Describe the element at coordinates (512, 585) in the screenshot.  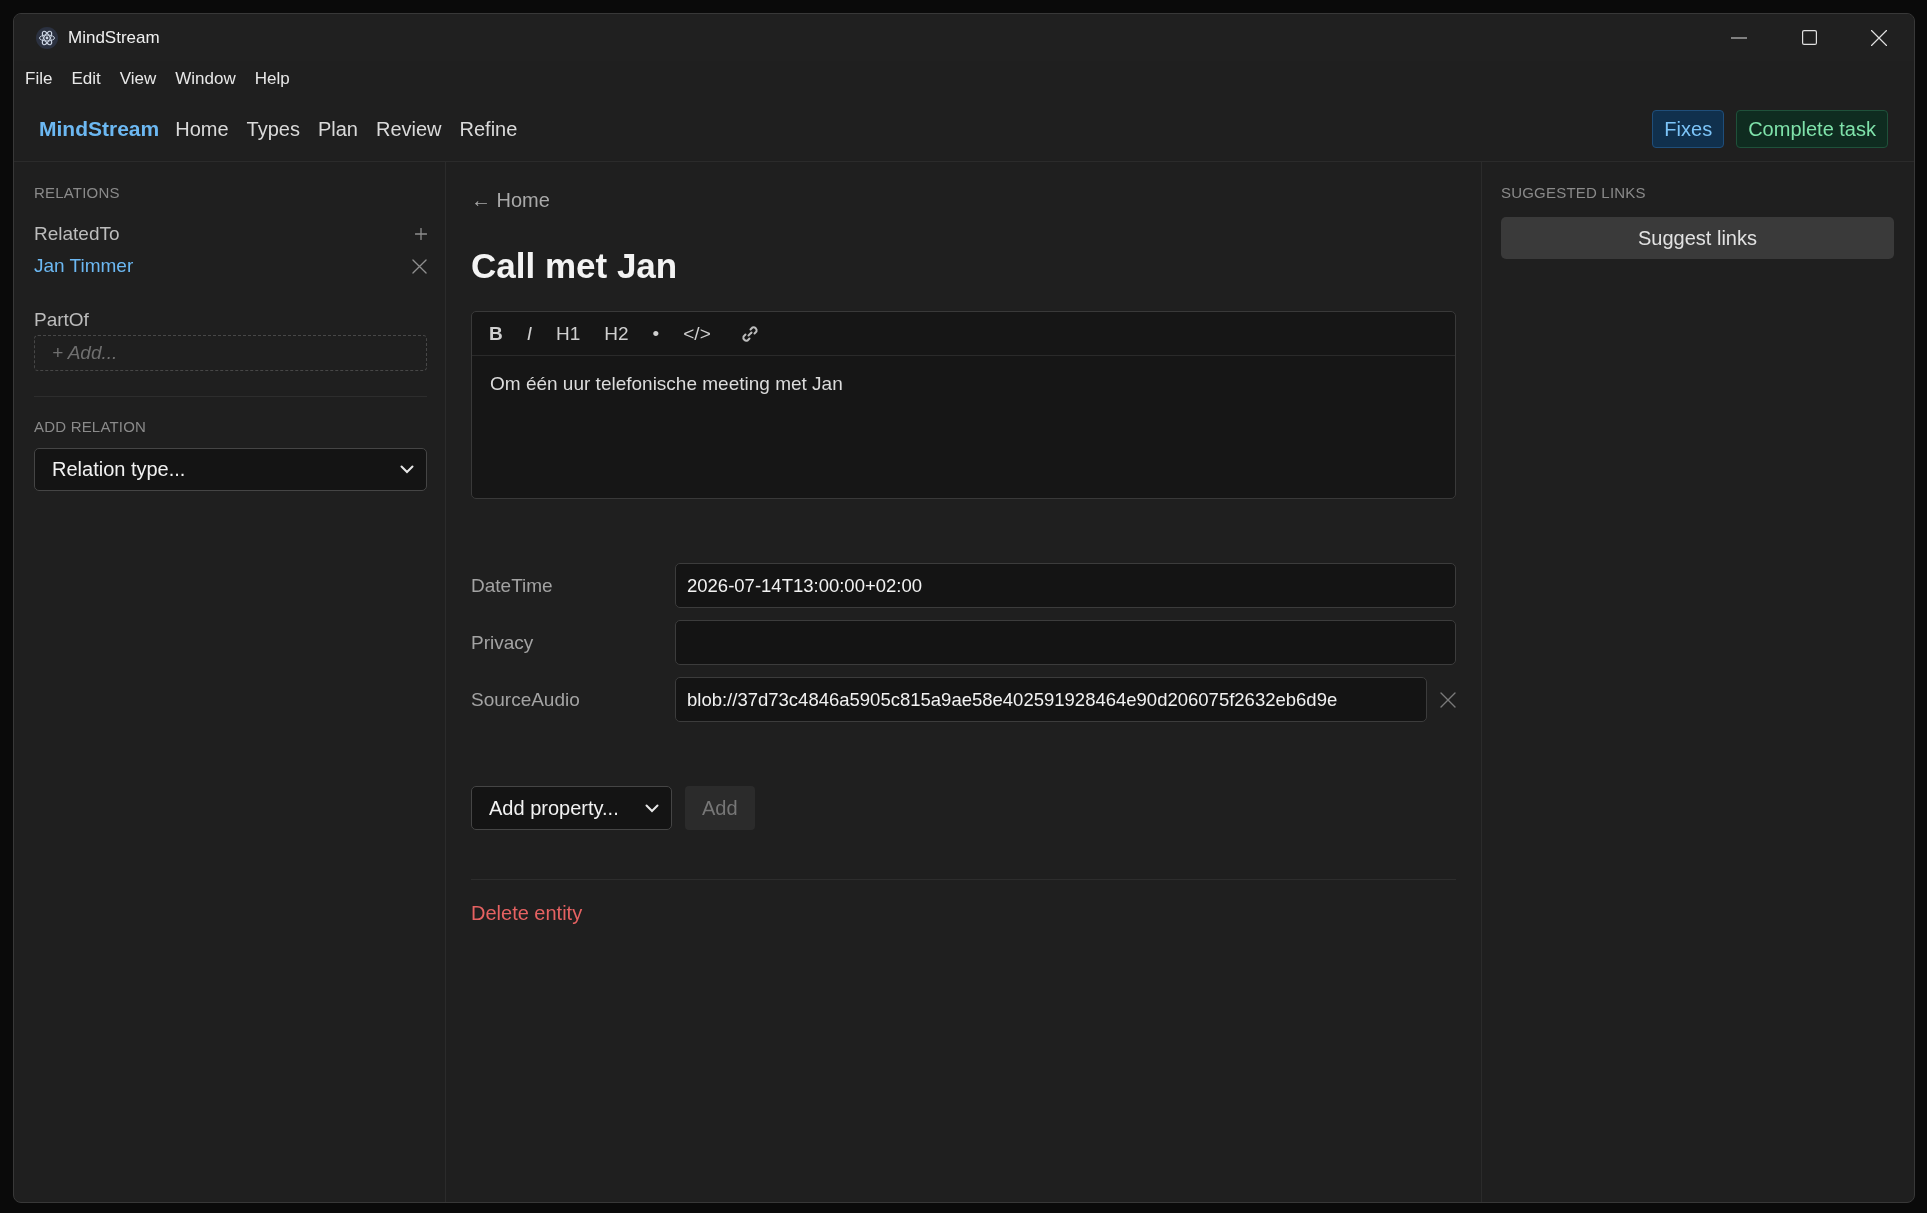
I see `property-label: DateTime` at that location.